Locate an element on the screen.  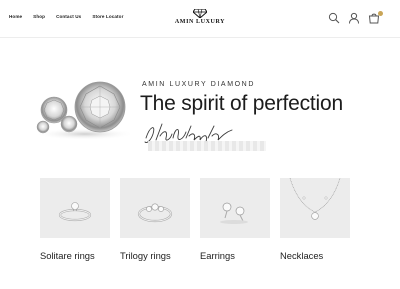
cart-icon is located at coordinates (375, 17).